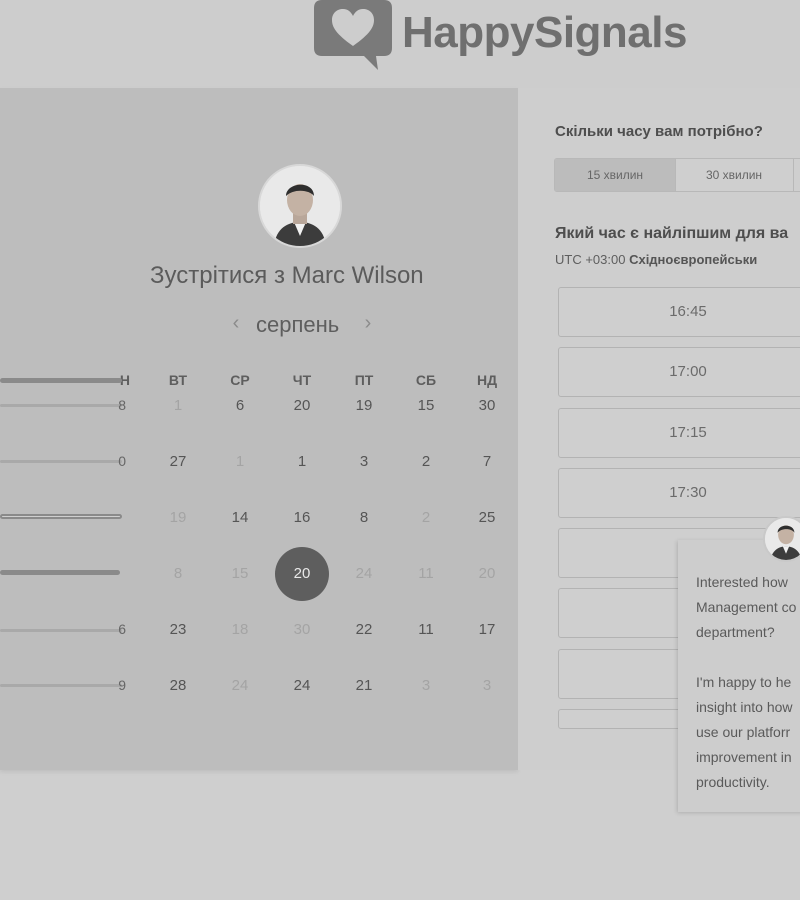 This screenshot has height=900, width=800. I want to click on timezone-label: UTC +03:00 Східноєвропейськи, so click(656, 259).